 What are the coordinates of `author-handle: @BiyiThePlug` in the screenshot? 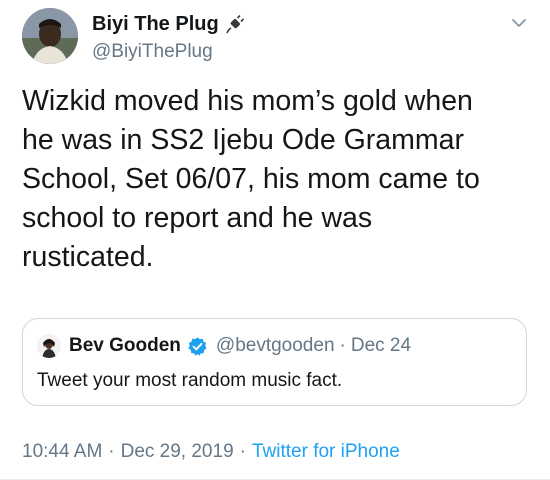 It's located at (282, 52).